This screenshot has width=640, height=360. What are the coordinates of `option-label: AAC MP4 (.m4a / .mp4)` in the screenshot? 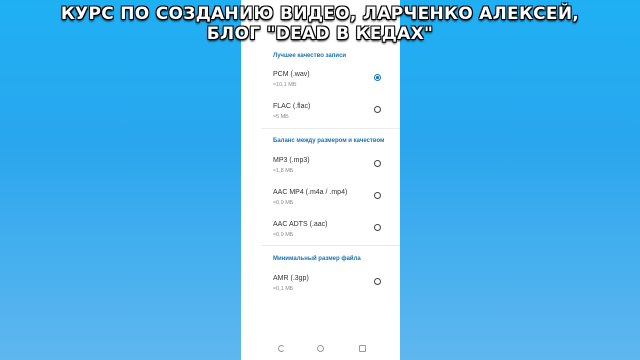 It's located at (310, 192).